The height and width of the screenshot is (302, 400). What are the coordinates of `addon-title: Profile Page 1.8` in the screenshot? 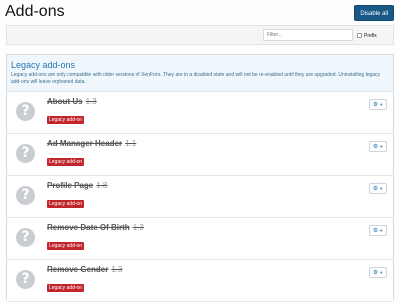 It's located at (77, 185).